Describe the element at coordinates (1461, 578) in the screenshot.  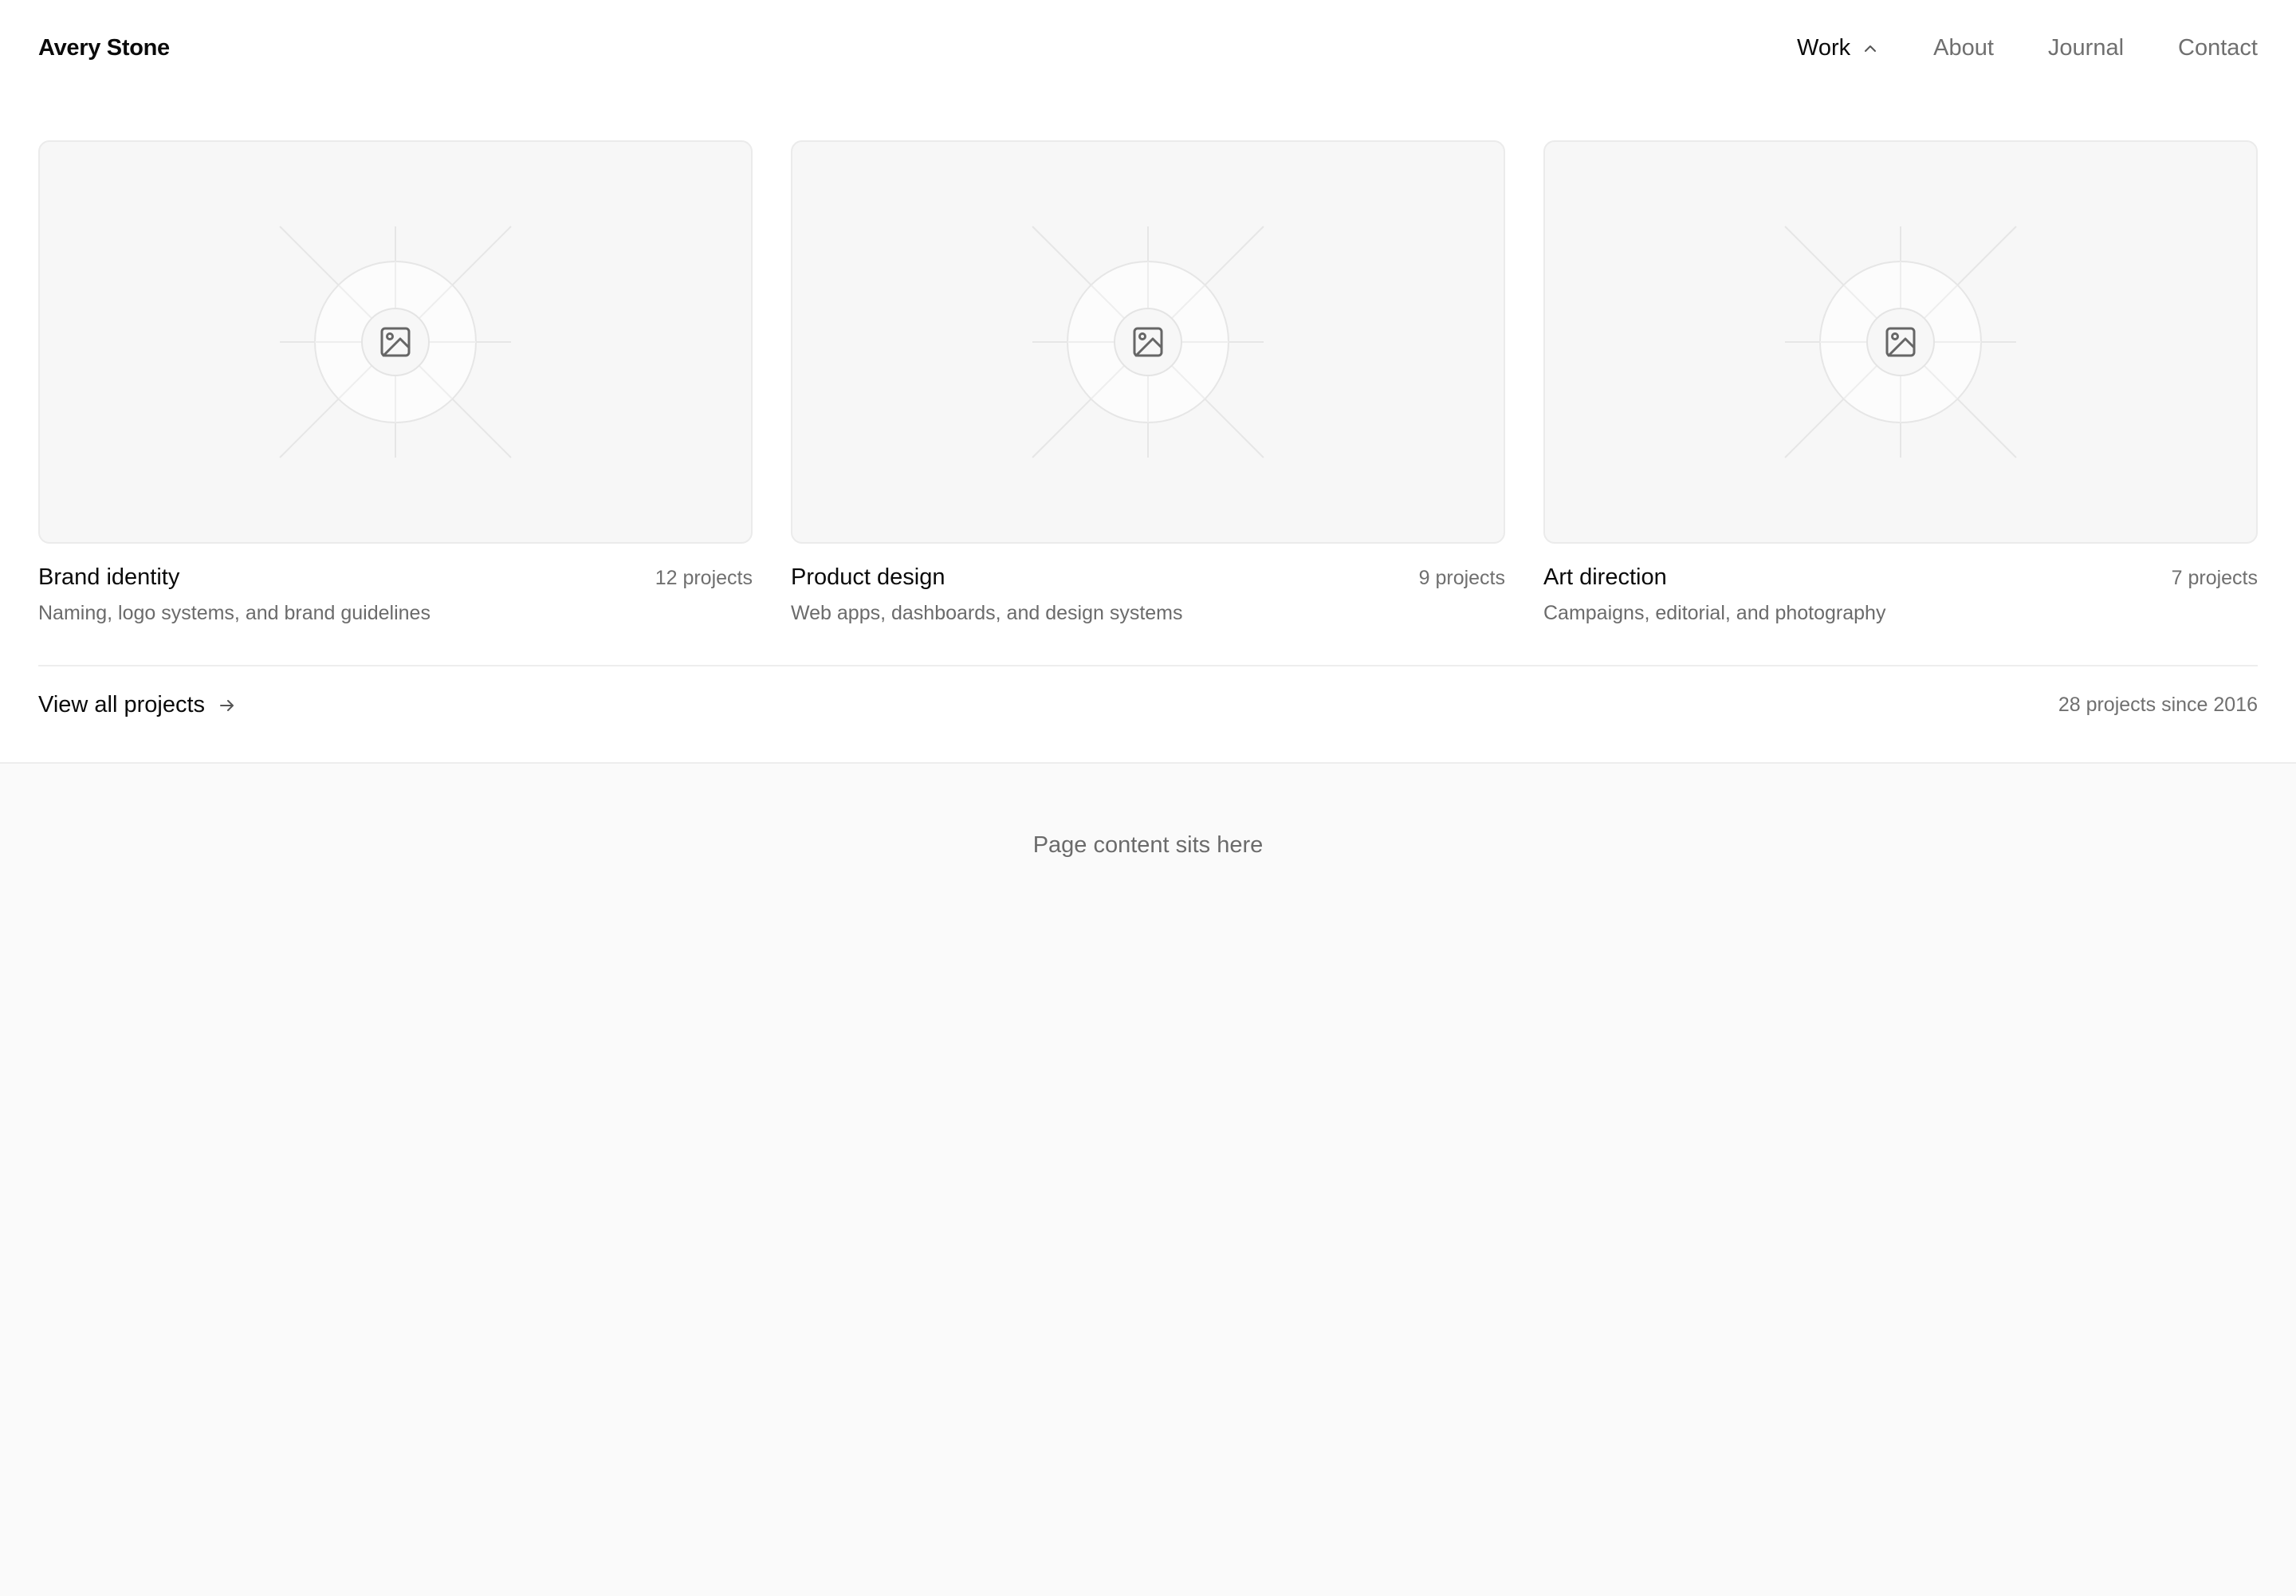
I see `project-count: 9 projects` at that location.